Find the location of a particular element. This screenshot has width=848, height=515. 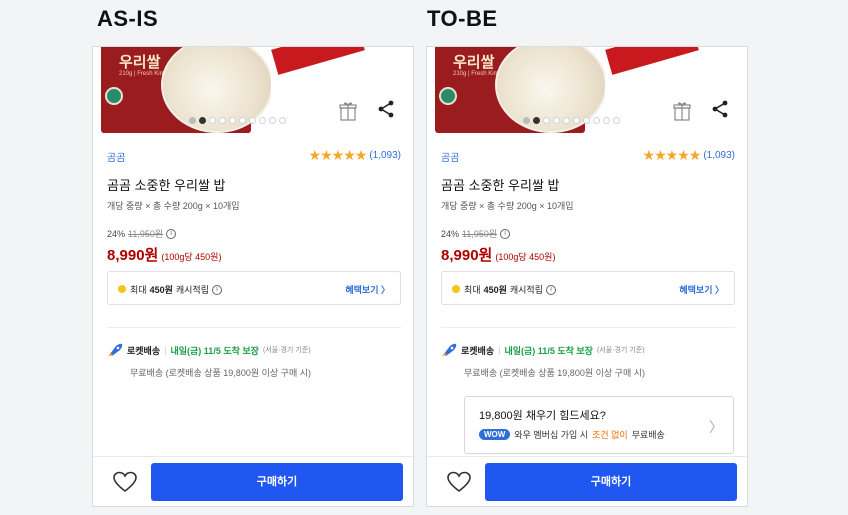

chevron-right-icon: 〉 is located at coordinates (716, 427).